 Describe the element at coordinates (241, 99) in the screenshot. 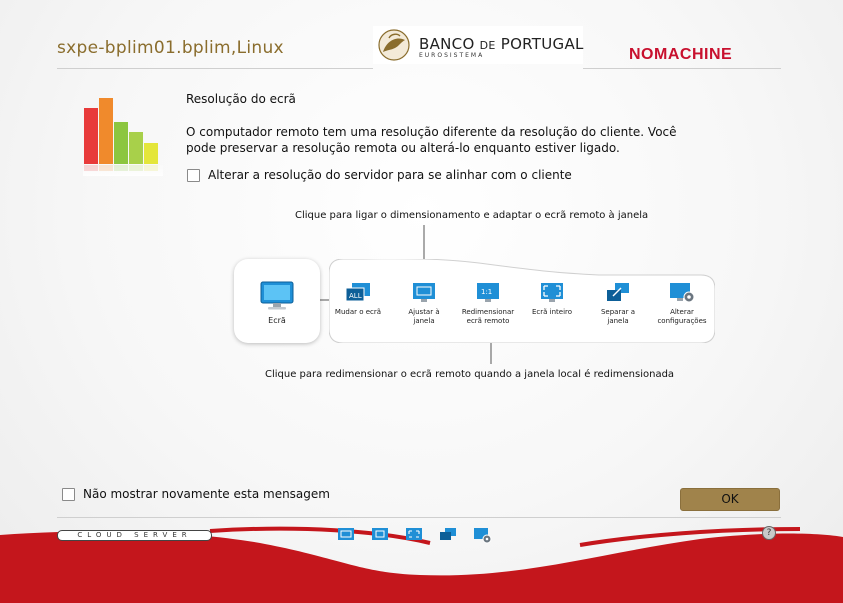

I see `dialog-heading: Resolução do ecrã` at that location.